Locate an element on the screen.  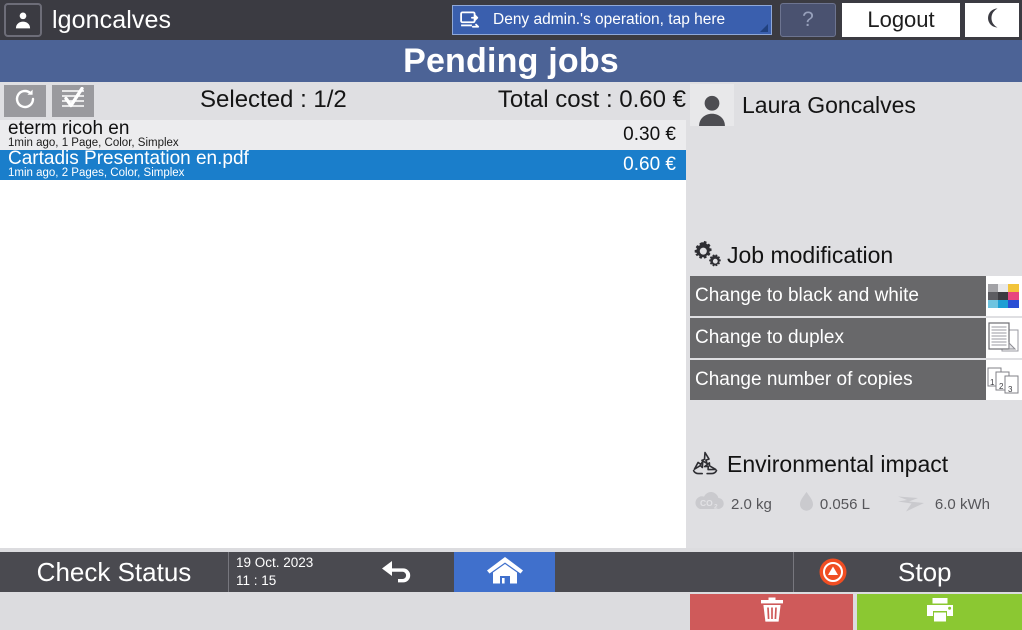
deny-button-corner-marker is located at coordinates (764, 28).